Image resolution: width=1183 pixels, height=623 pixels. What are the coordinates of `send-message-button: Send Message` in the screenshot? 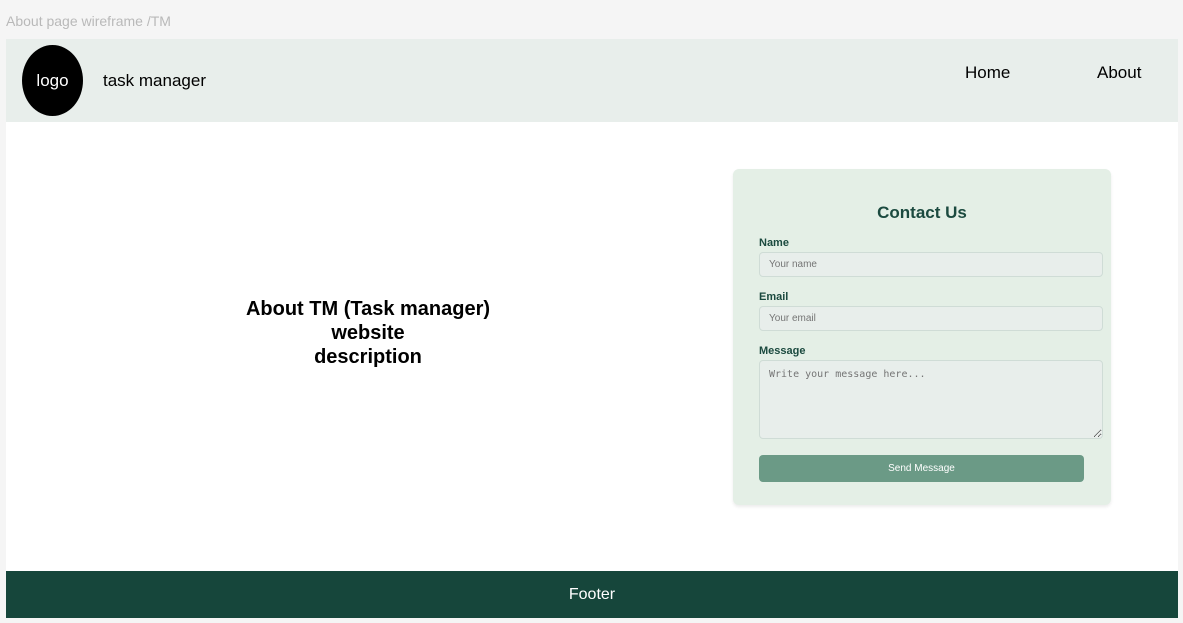 It's located at (921, 468).